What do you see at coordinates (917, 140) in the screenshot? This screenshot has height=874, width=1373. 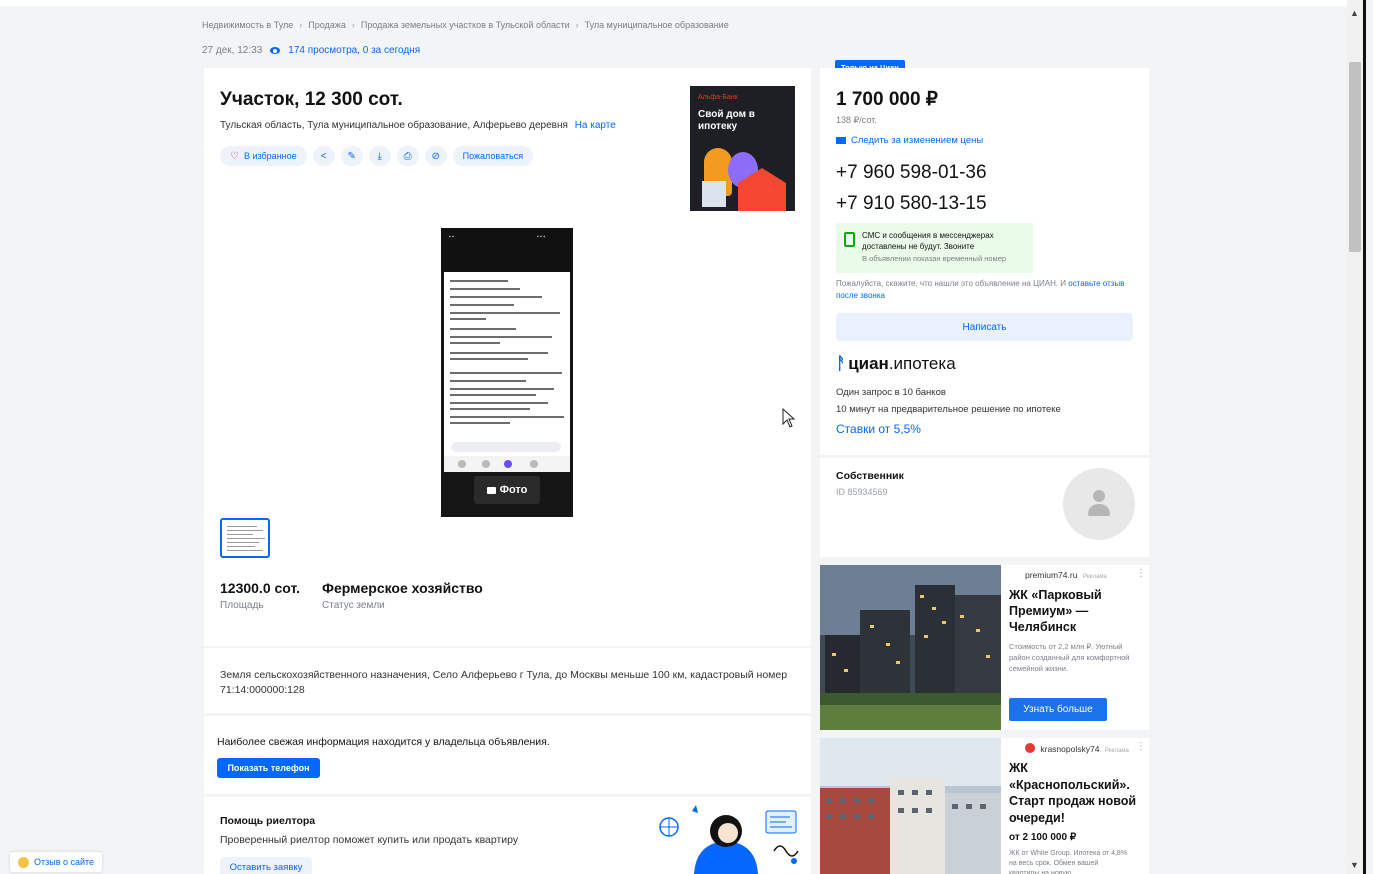 I see `follow-price-label: Следить за изменением цены` at bounding box center [917, 140].